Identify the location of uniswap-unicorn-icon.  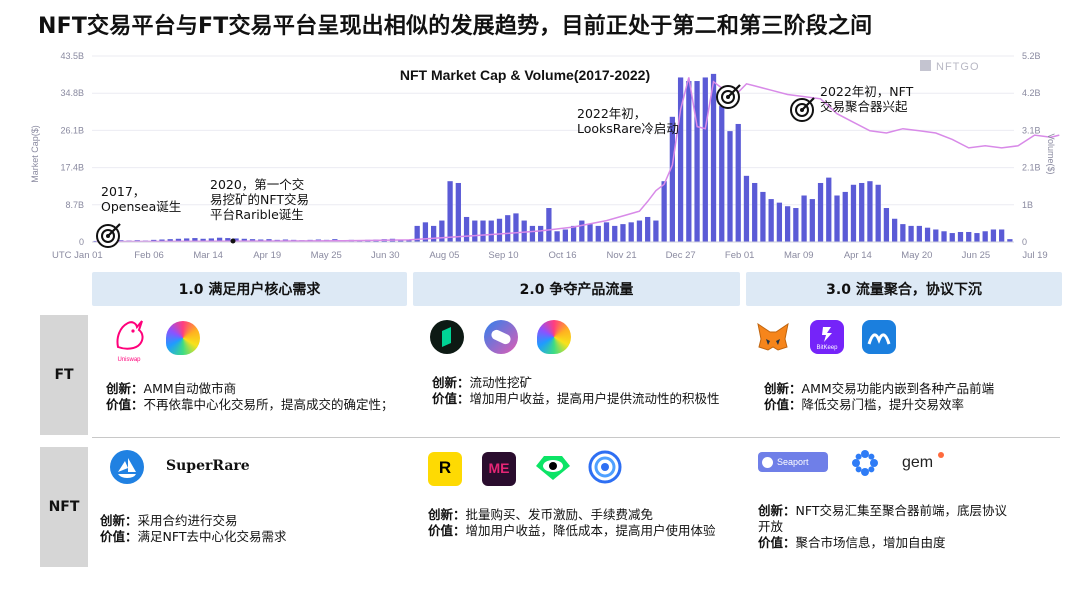
(130, 335).